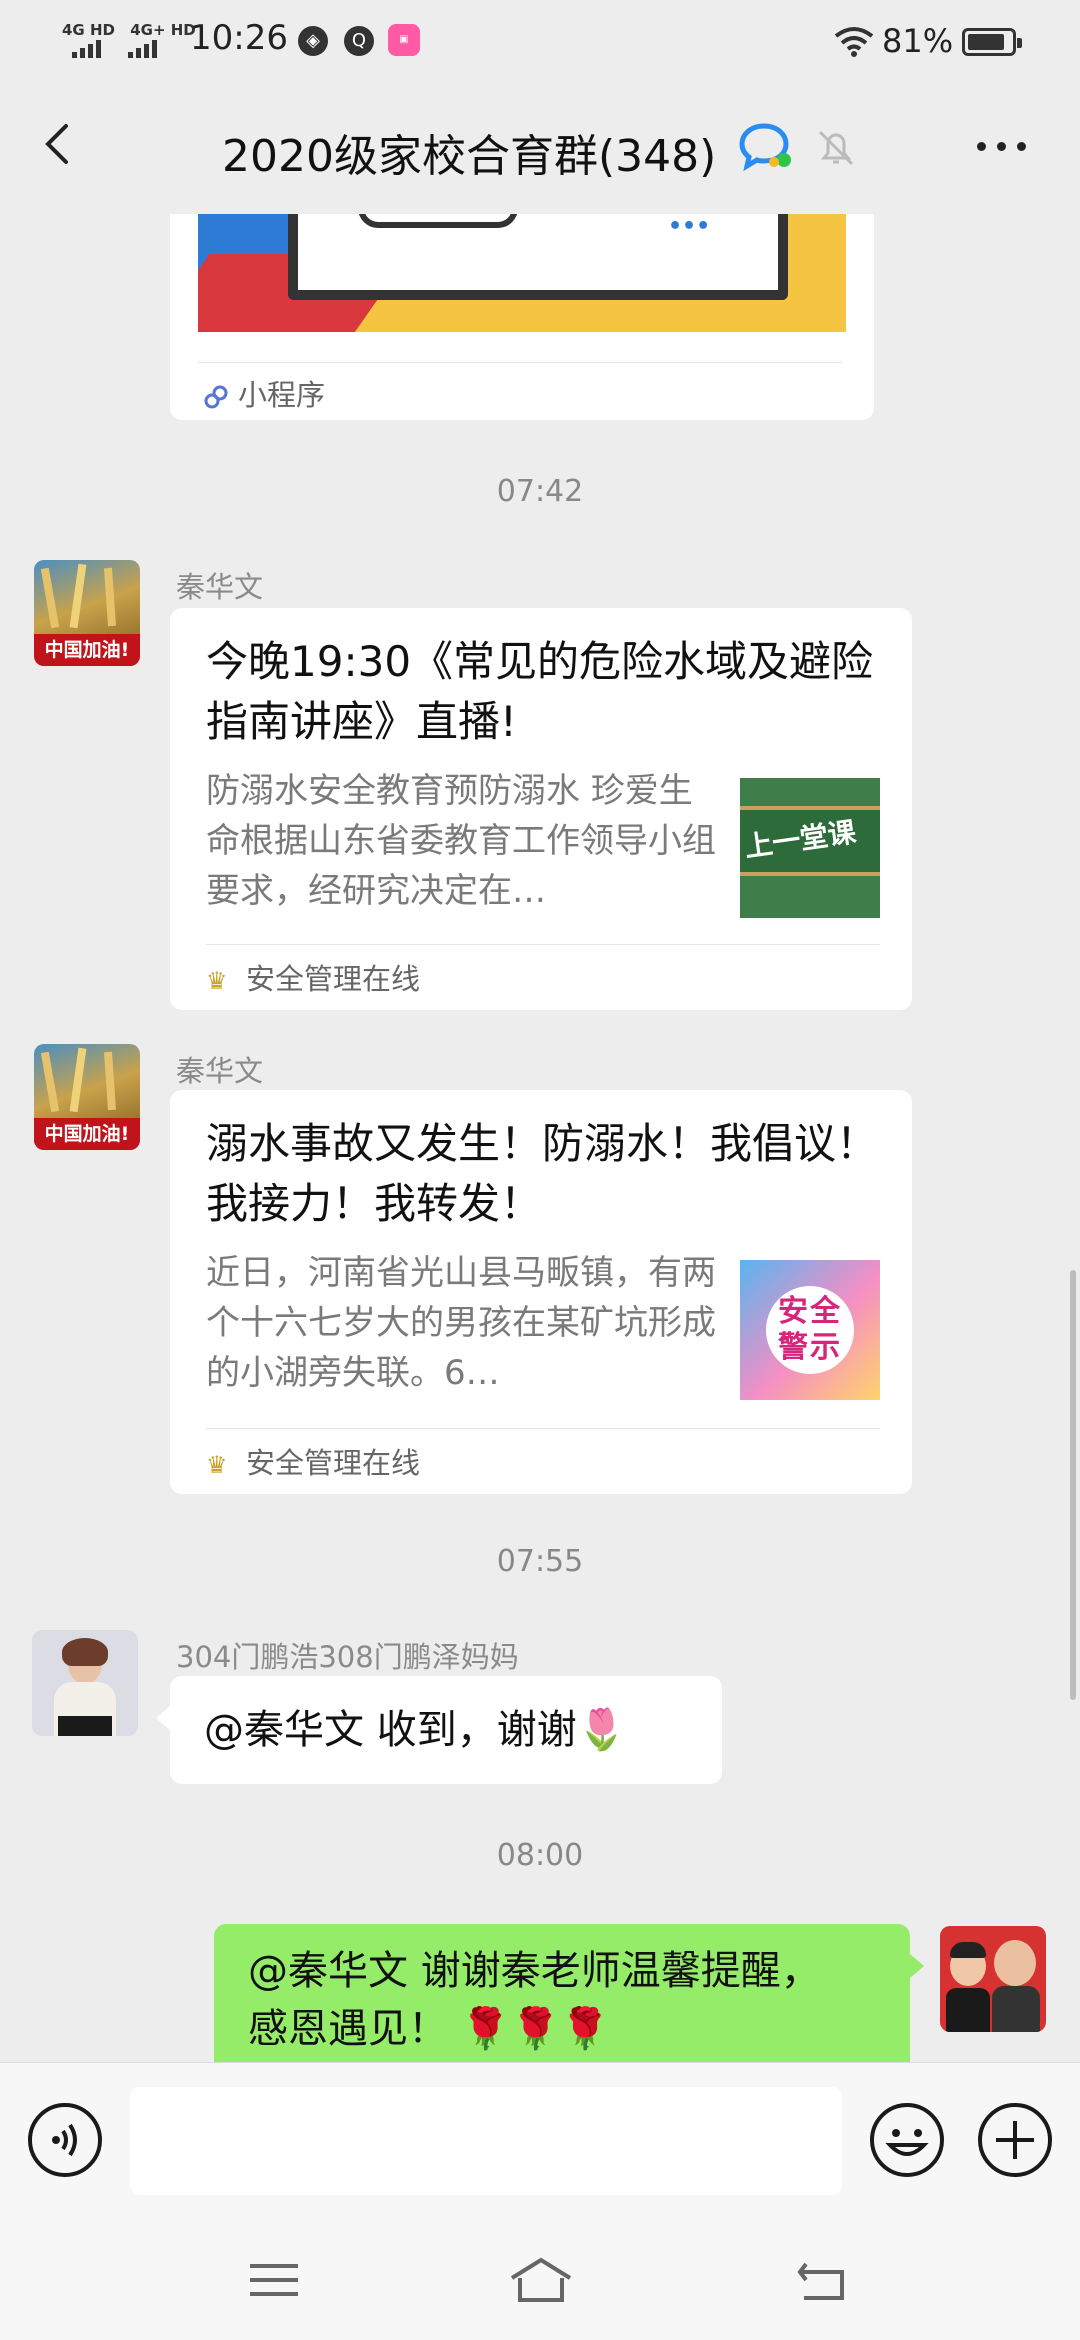 Image resolution: width=1080 pixels, height=2340 pixels. What do you see at coordinates (313, 41) in the screenshot?
I see `compass-icon: ◈` at bounding box center [313, 41].